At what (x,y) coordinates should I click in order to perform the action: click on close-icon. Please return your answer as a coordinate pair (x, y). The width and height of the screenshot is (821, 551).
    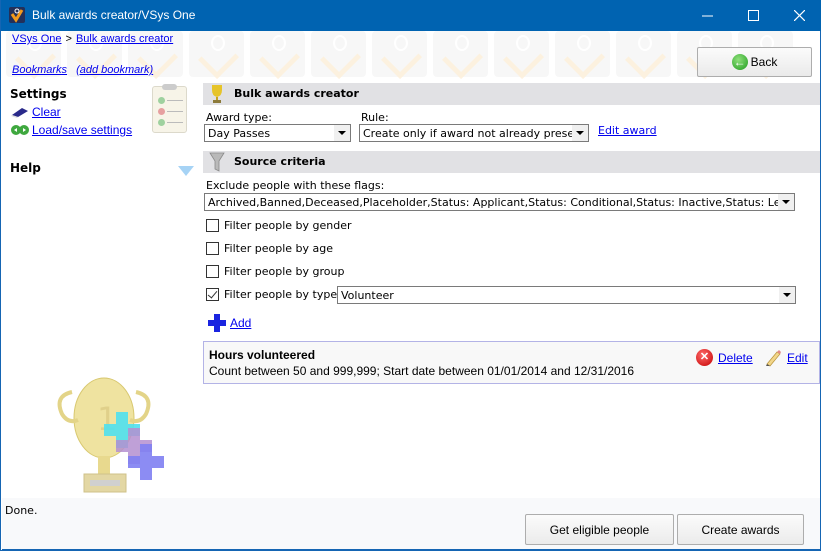
    Looking at the image, I should click on (799, 15).